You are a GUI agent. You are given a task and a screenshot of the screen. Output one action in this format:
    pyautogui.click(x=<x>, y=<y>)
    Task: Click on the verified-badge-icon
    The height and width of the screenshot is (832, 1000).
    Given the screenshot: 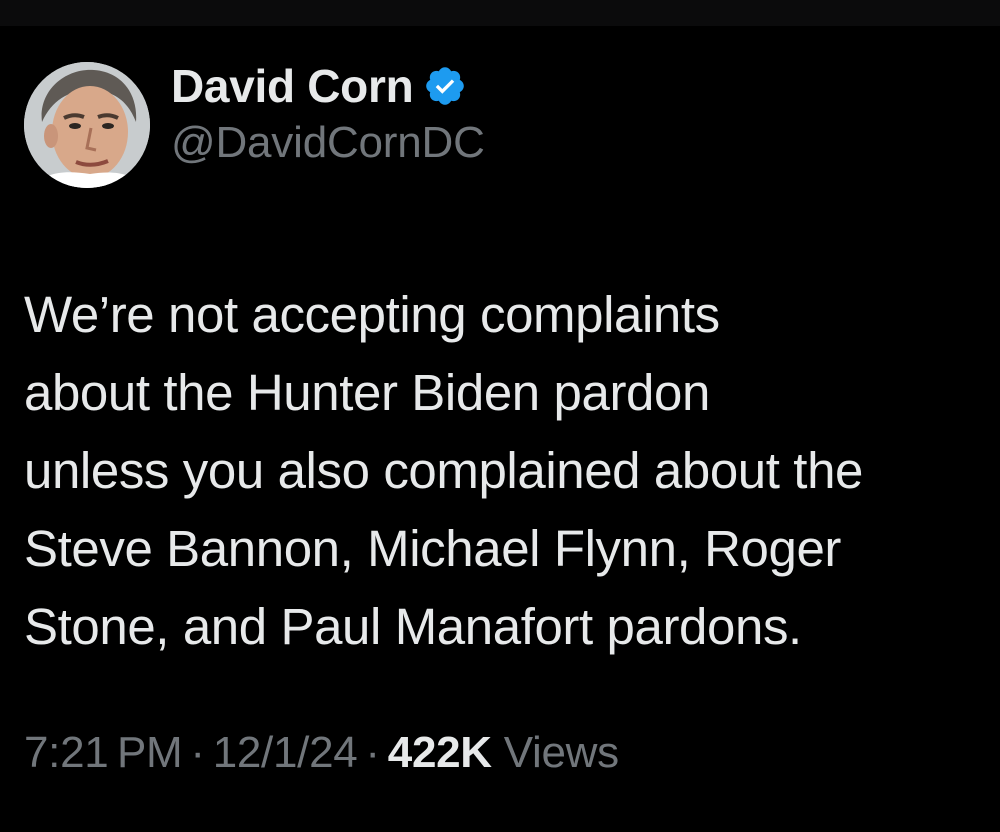 What is the action you would take?
    pyautogui.click(x=445, y=86)
    